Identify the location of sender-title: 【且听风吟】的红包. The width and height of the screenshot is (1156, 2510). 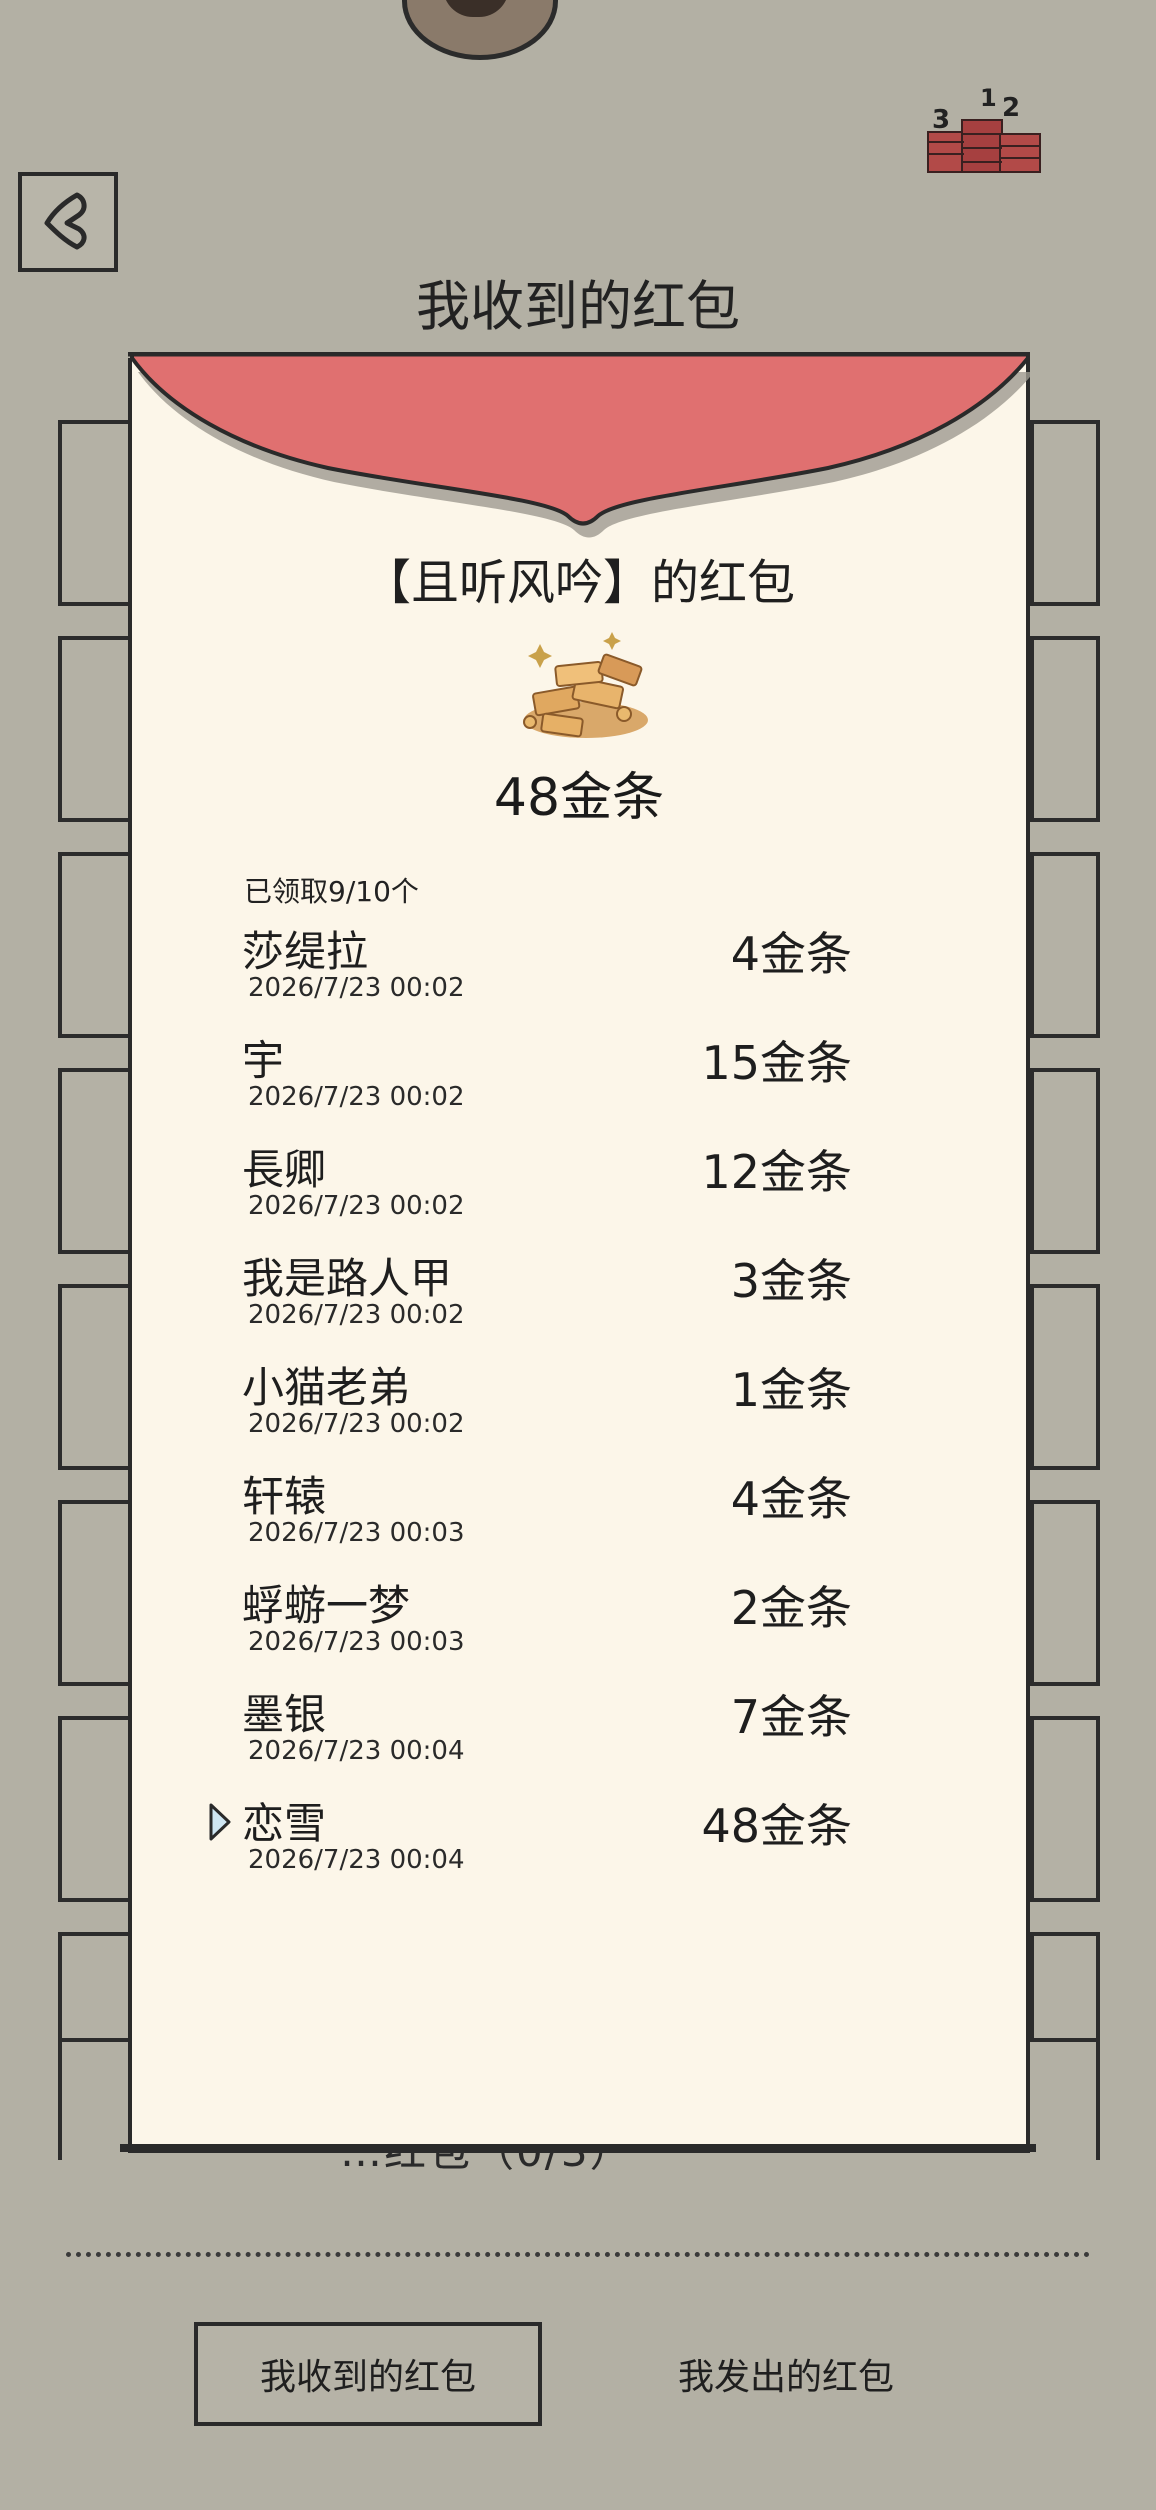
(578, 583).